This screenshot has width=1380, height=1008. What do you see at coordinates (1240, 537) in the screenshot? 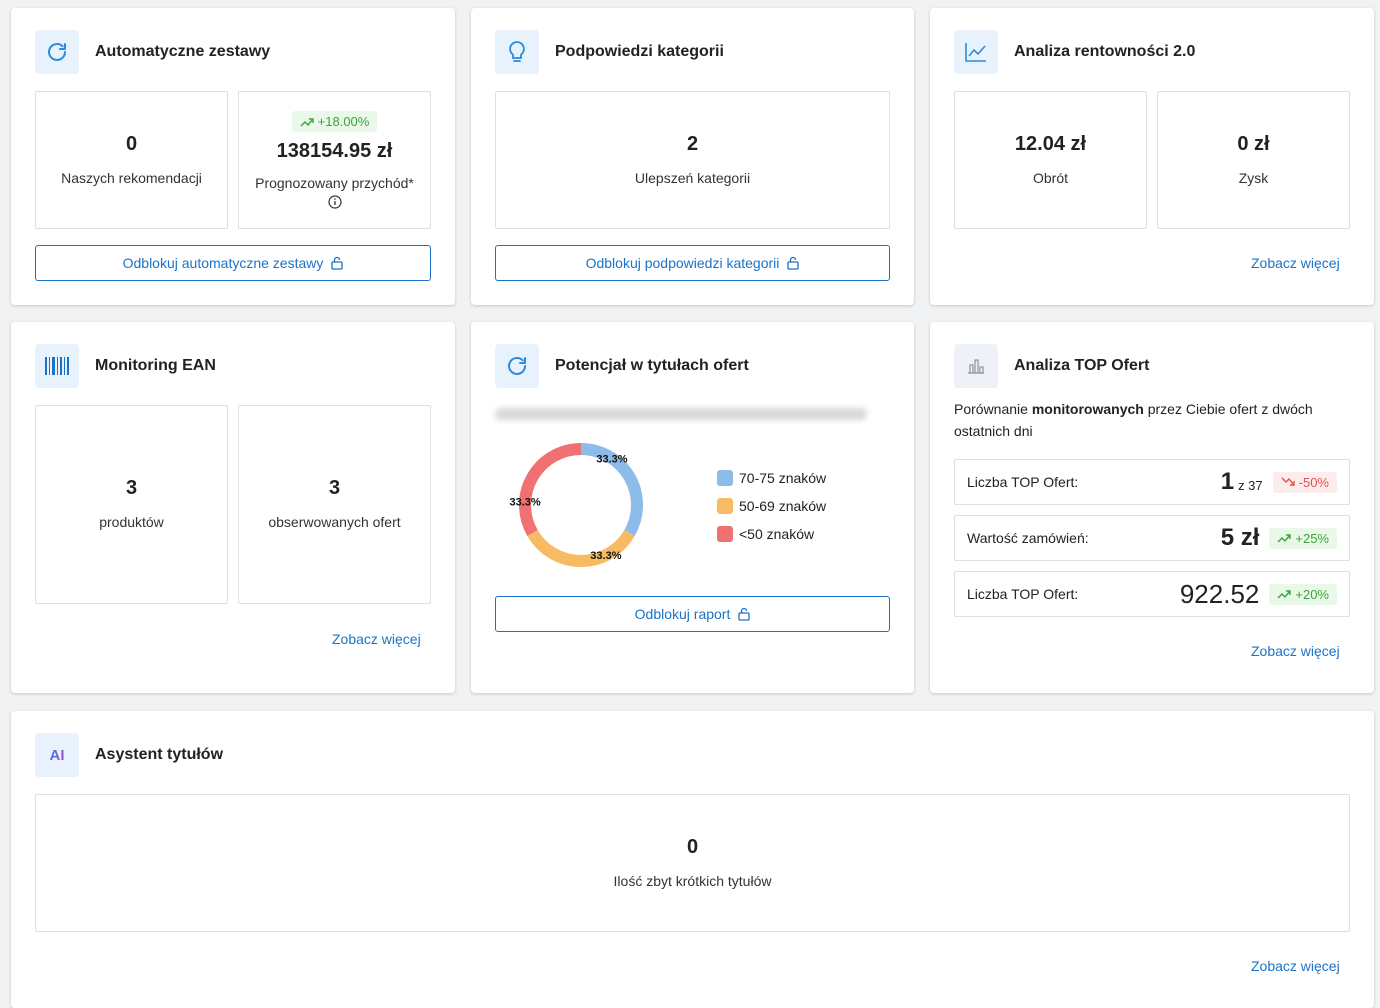
I see `row-value: 5 zł` at bounding box center [1240, 537].